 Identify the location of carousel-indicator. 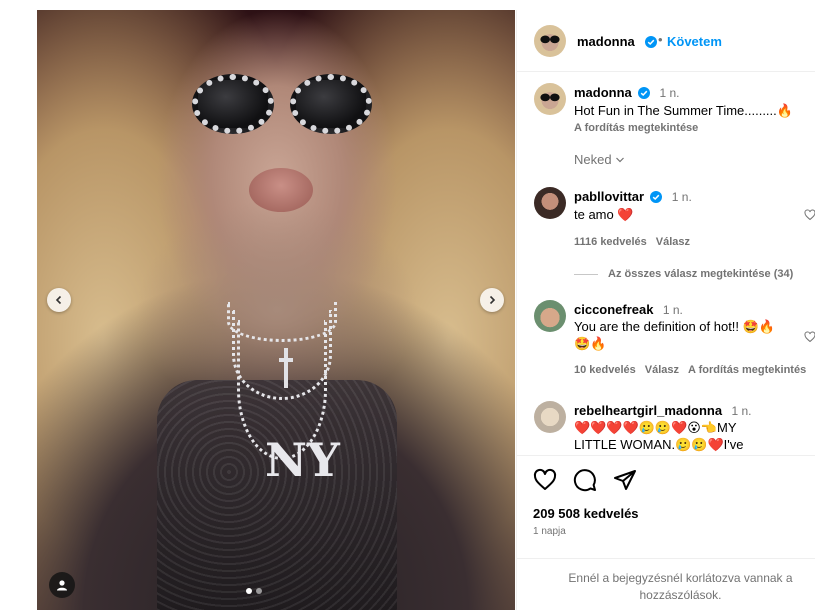
(254, 591).